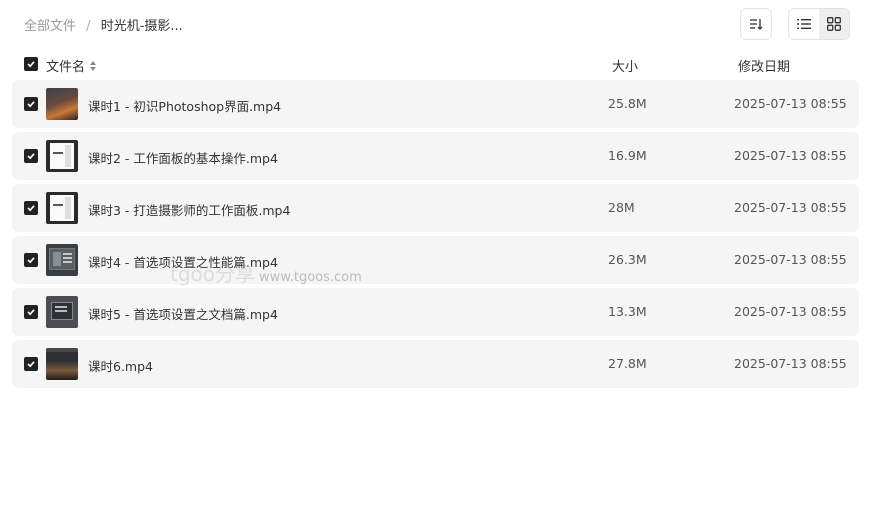 The image size is (874, 514). What do you see at coordinates (184, 105) in the screenshot?
I see `file-name: 课时1 - 初识Photoshop界面.mp4` at bounding box center [184, 105].